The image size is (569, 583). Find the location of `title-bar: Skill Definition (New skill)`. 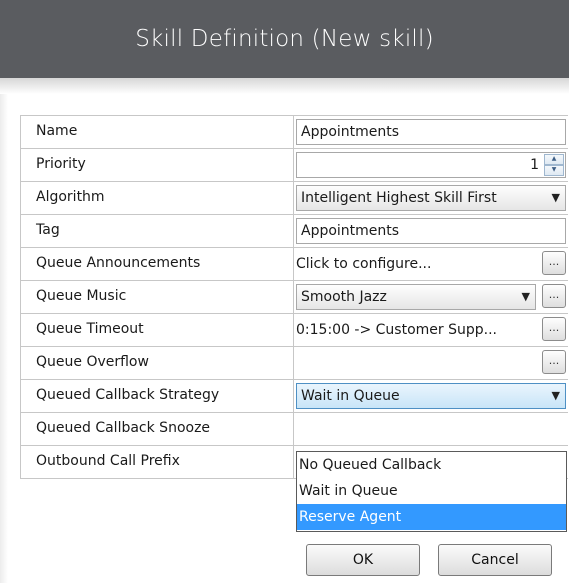

title-bar: Skill Definition (New skill) is located at coordinates (284, 39).